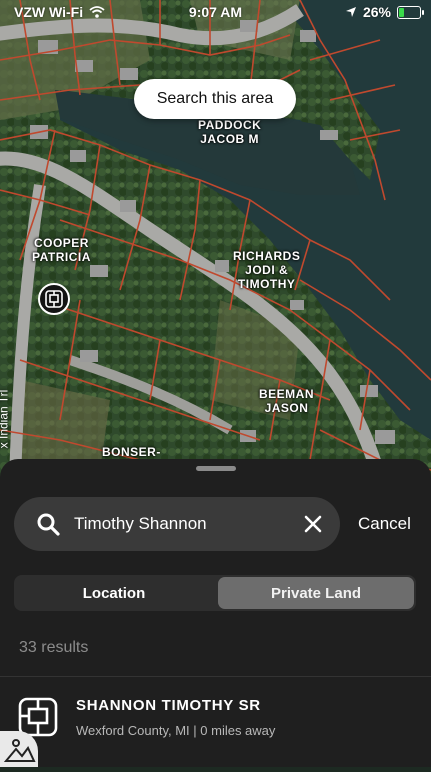 The image size is (431, 772). Describe the element at coordinates (54, 299) in the screenshot. I see `parcel-marker-icon` at that location.